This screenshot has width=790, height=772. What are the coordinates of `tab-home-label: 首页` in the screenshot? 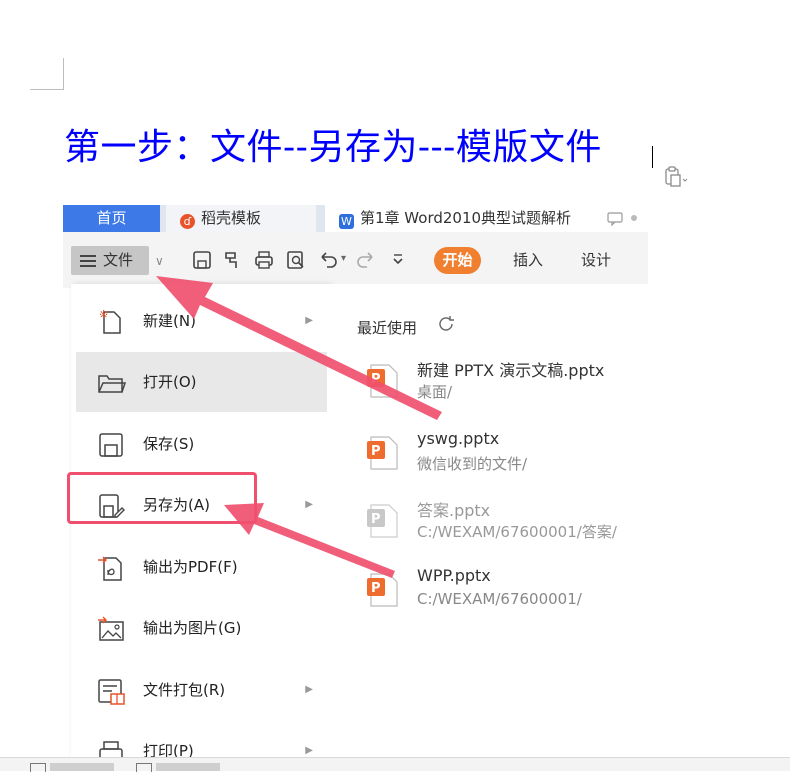 It's located at (111, 218).